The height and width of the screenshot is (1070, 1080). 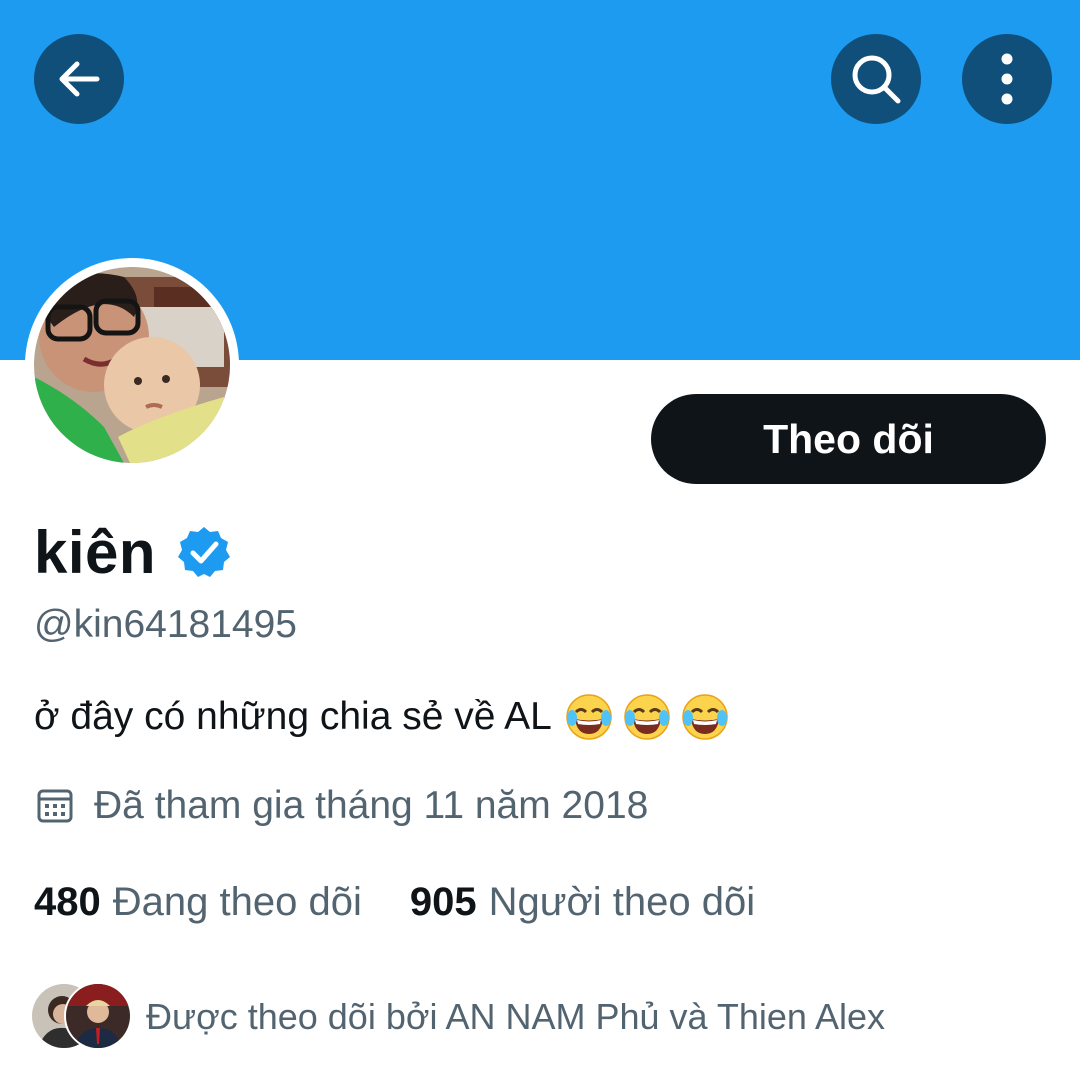 What do you see at coordinates (67, 902) in the screenshot?
I see `following-count: 480` at bounding box center [67, 902].